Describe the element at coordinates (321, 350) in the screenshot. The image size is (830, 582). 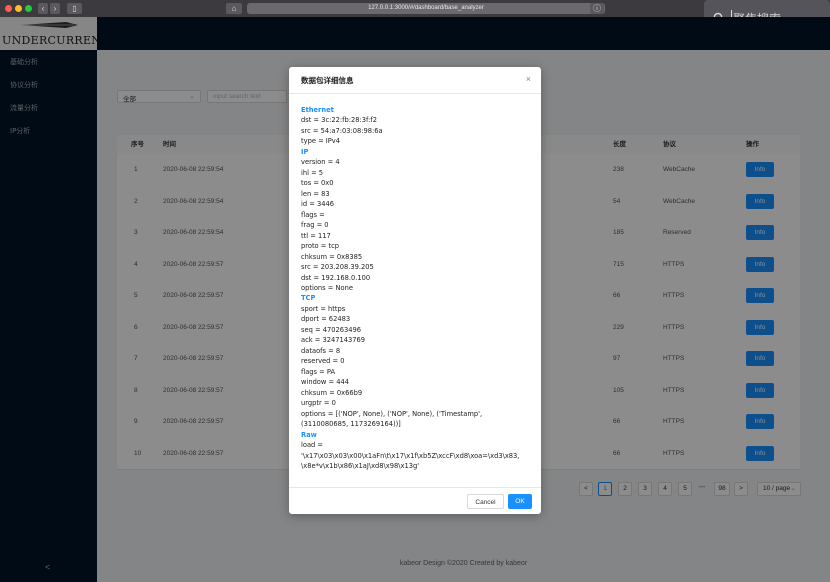
I see `field-line: dataofs = 8` at that location.